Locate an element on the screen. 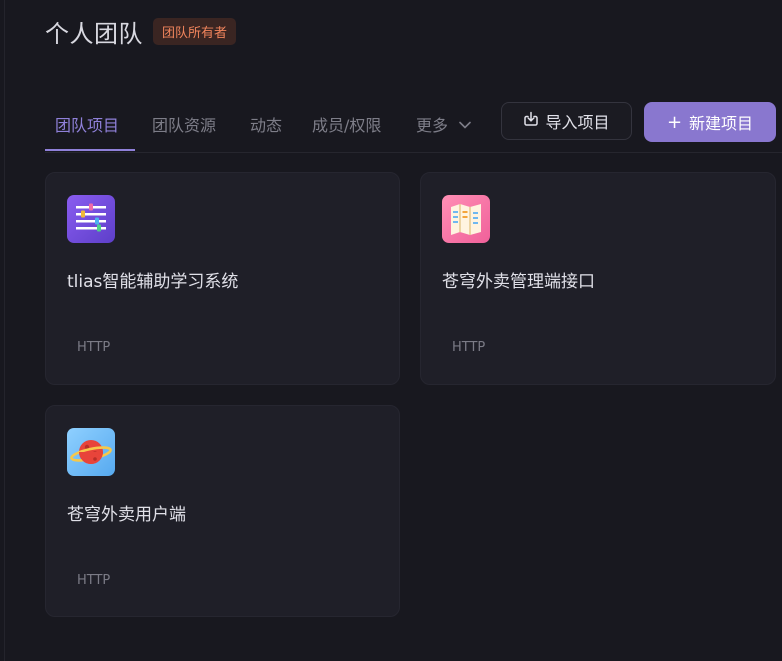 The width and height of the screenshot is (782, 661). planet-icon is located at coordinates (91, 452).